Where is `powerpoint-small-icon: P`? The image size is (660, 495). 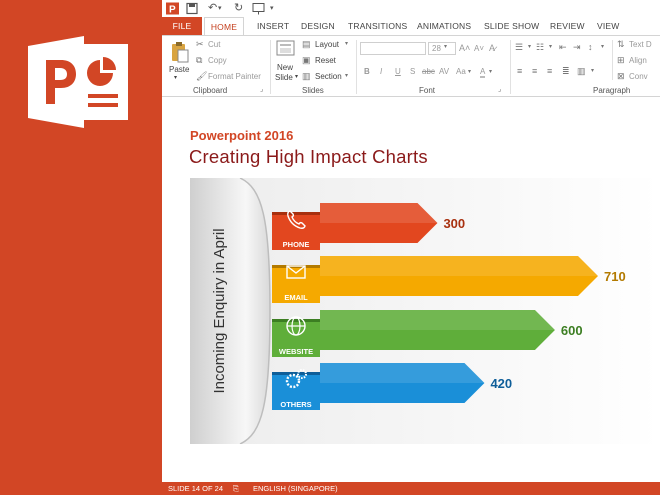
powerpoint-small-icon: P is located at coordinates (172, 9).